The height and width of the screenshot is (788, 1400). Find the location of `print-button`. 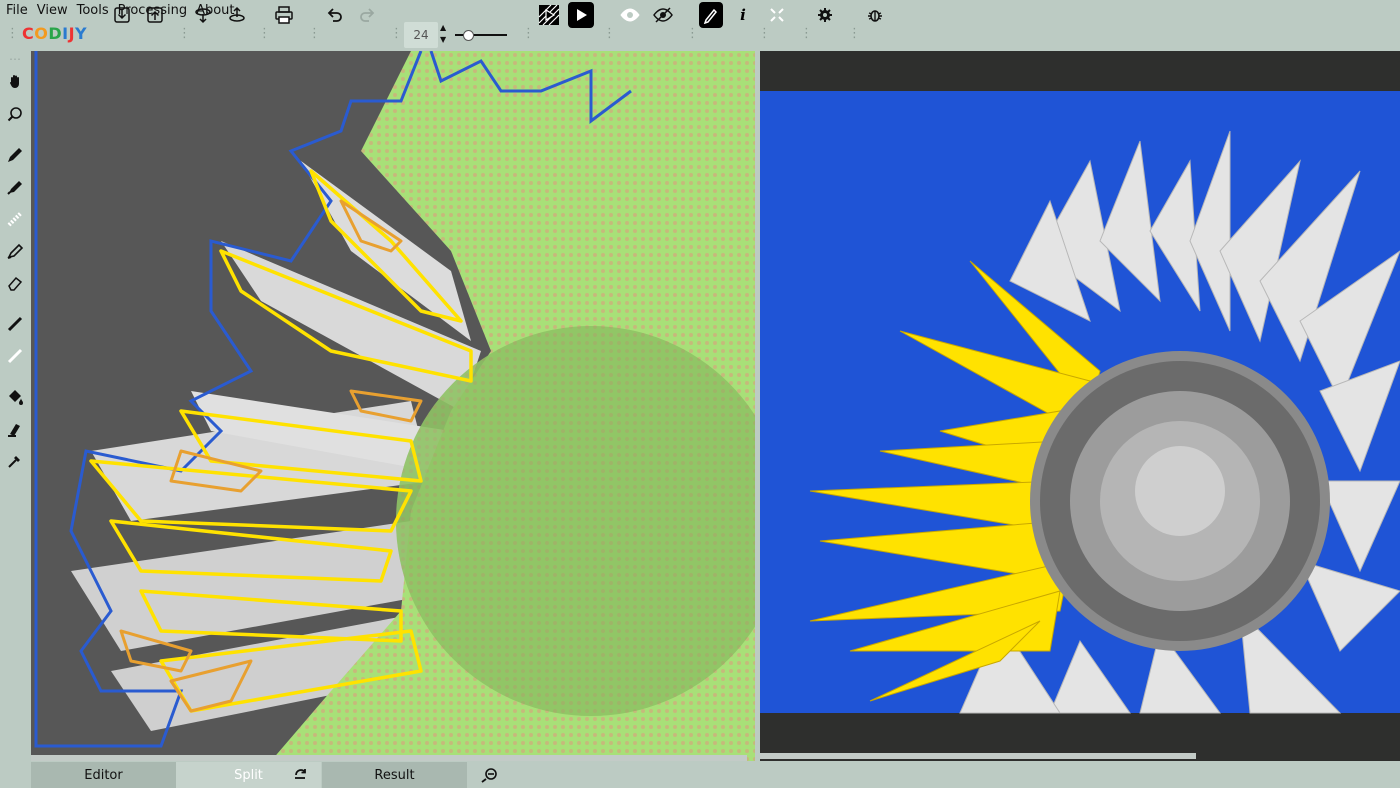

print-button is located at coordinates (284, 15).